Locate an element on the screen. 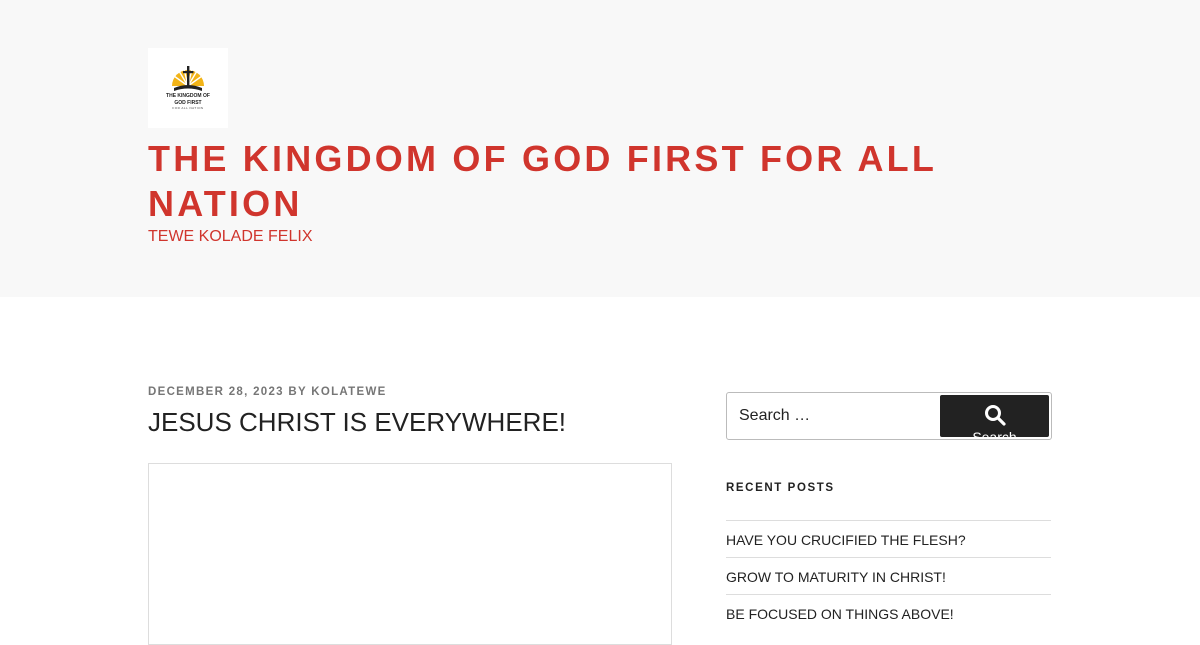  post-embed-frame is located at coordinates (410, 554).